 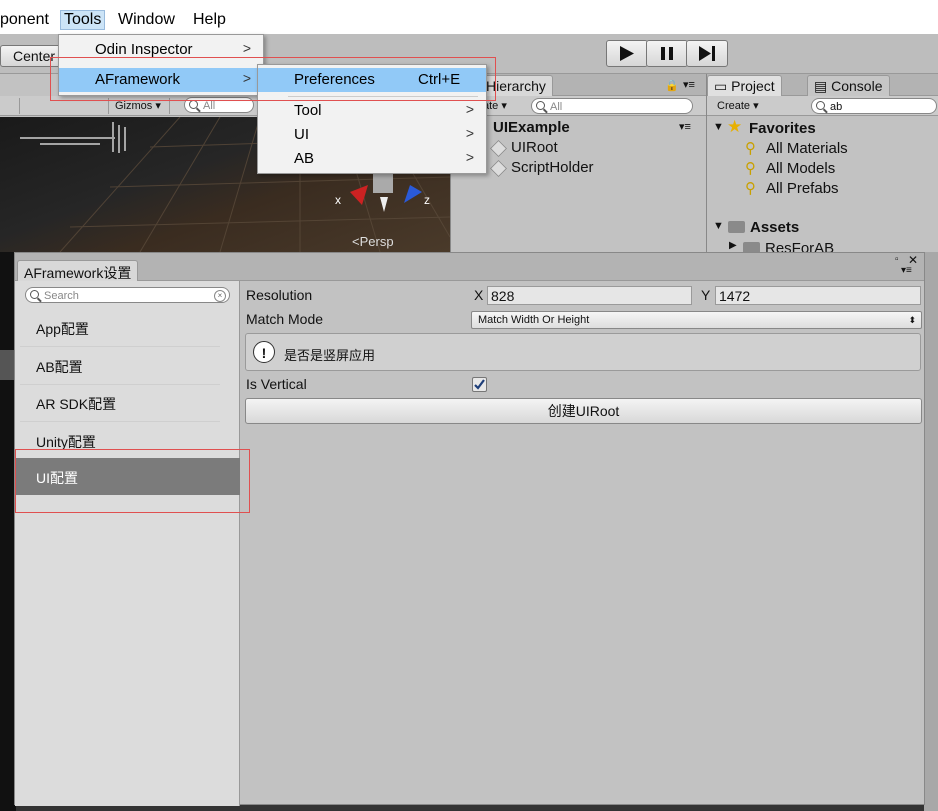 I want to click on sidebar-item-app: App配置, so click(x=120, y=328).